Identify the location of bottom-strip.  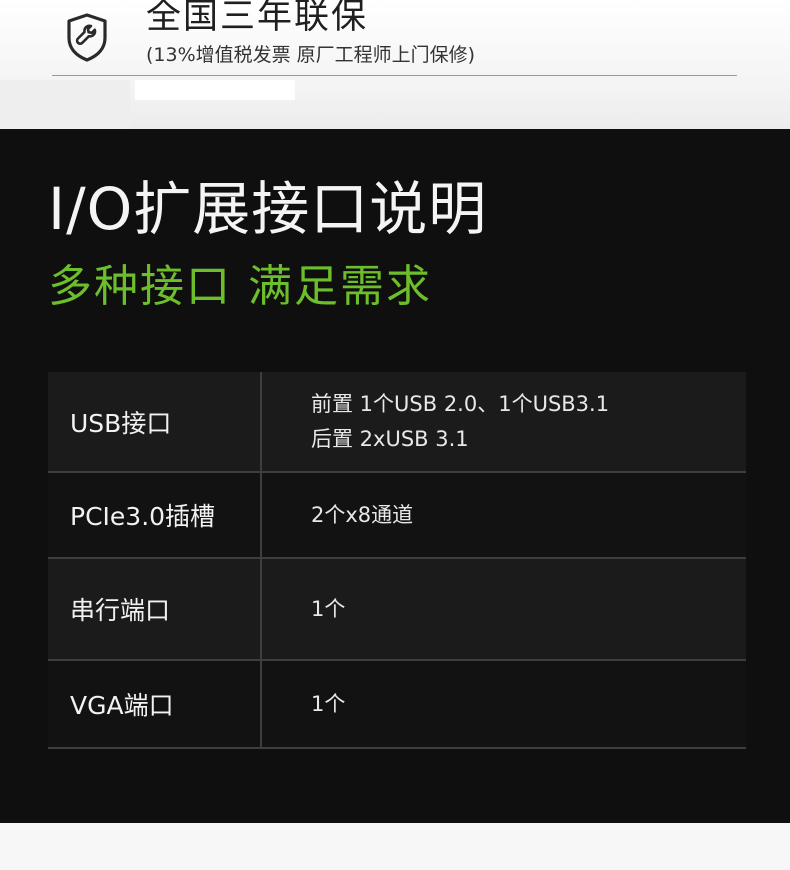
(395, 846).